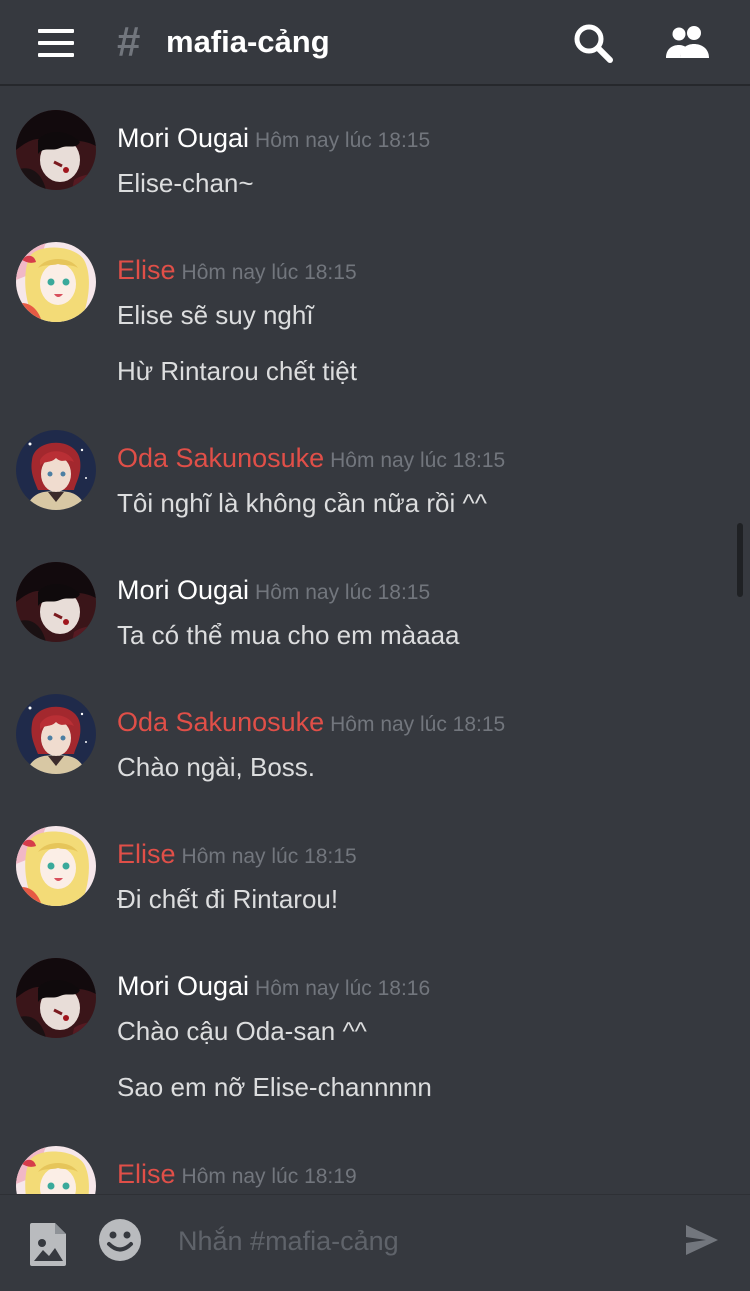  Describe the element at coordinates (375, 43) in the screenshot. I see `channel-header: # mafia-cảng` at that location.